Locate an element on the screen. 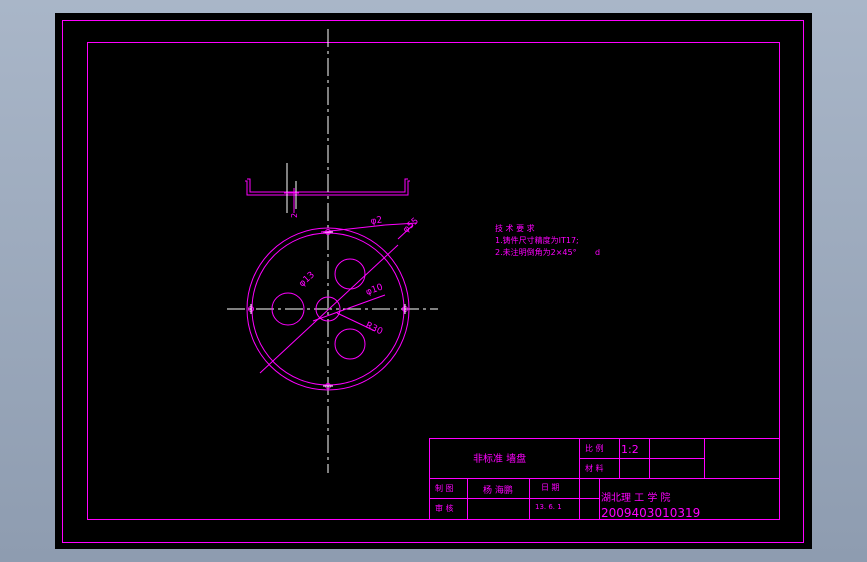  notes-line-1: 1.铸件尺寸精度为IT17; is located at coordinates (537, 240).